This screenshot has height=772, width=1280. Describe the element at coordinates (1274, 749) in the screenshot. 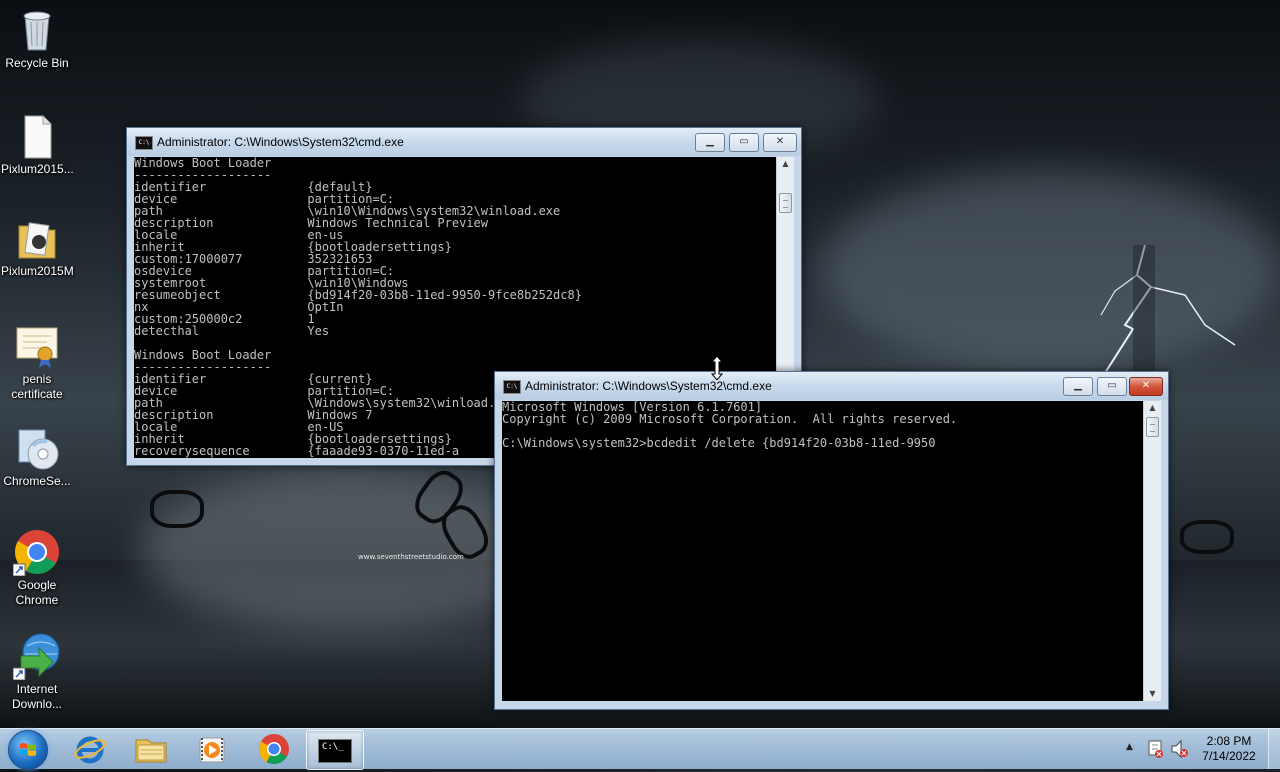

I see `show-desktop-button` at that location.